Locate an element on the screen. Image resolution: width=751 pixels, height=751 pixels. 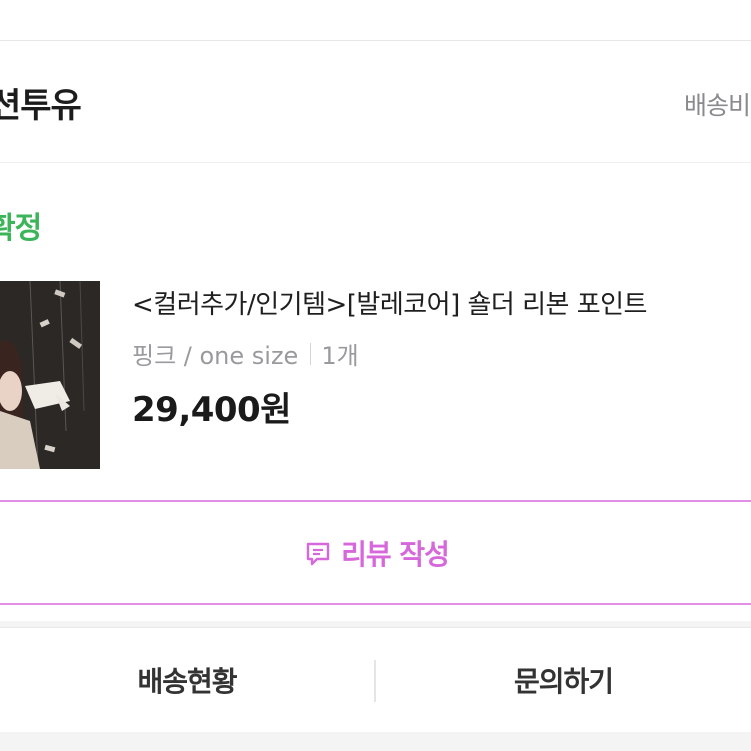
product-price: 29,400원 is located at coordinates (211, 410).